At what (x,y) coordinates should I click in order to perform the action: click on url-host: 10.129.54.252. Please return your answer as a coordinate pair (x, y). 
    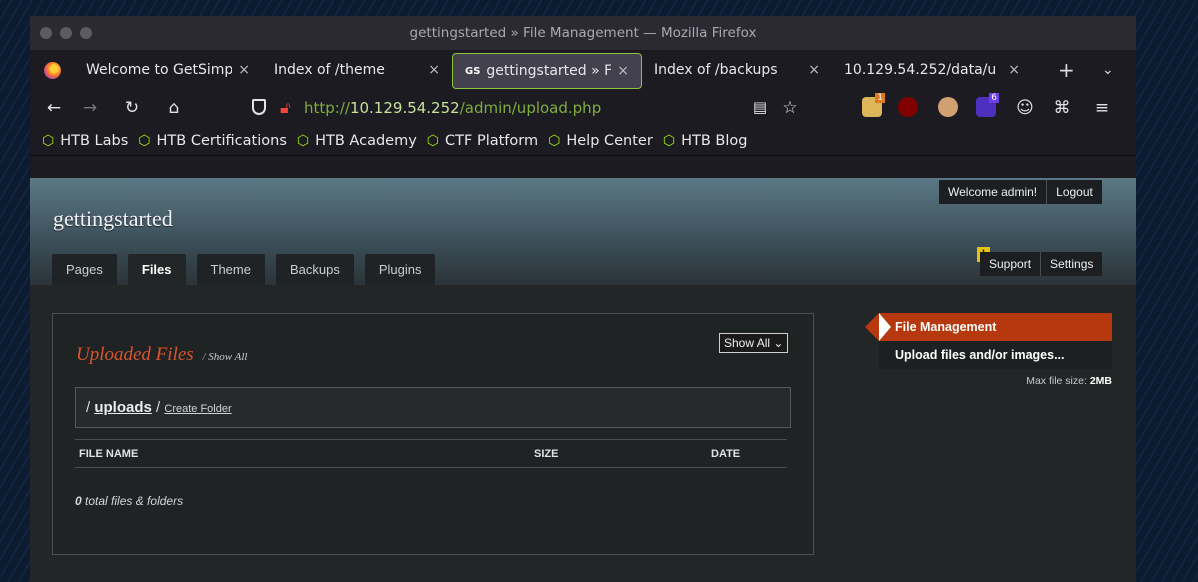
    Looking at the image, I should click on (404, 108).